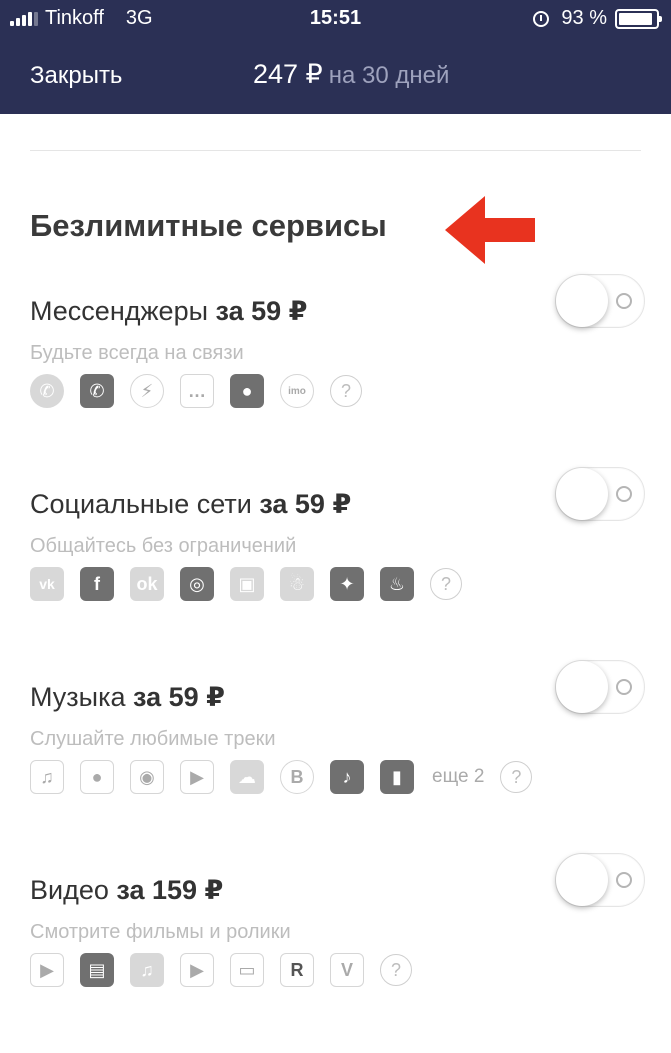 The image size is (671, 1053). I want to click on youtube-icon: ▶, so click(47, 970).